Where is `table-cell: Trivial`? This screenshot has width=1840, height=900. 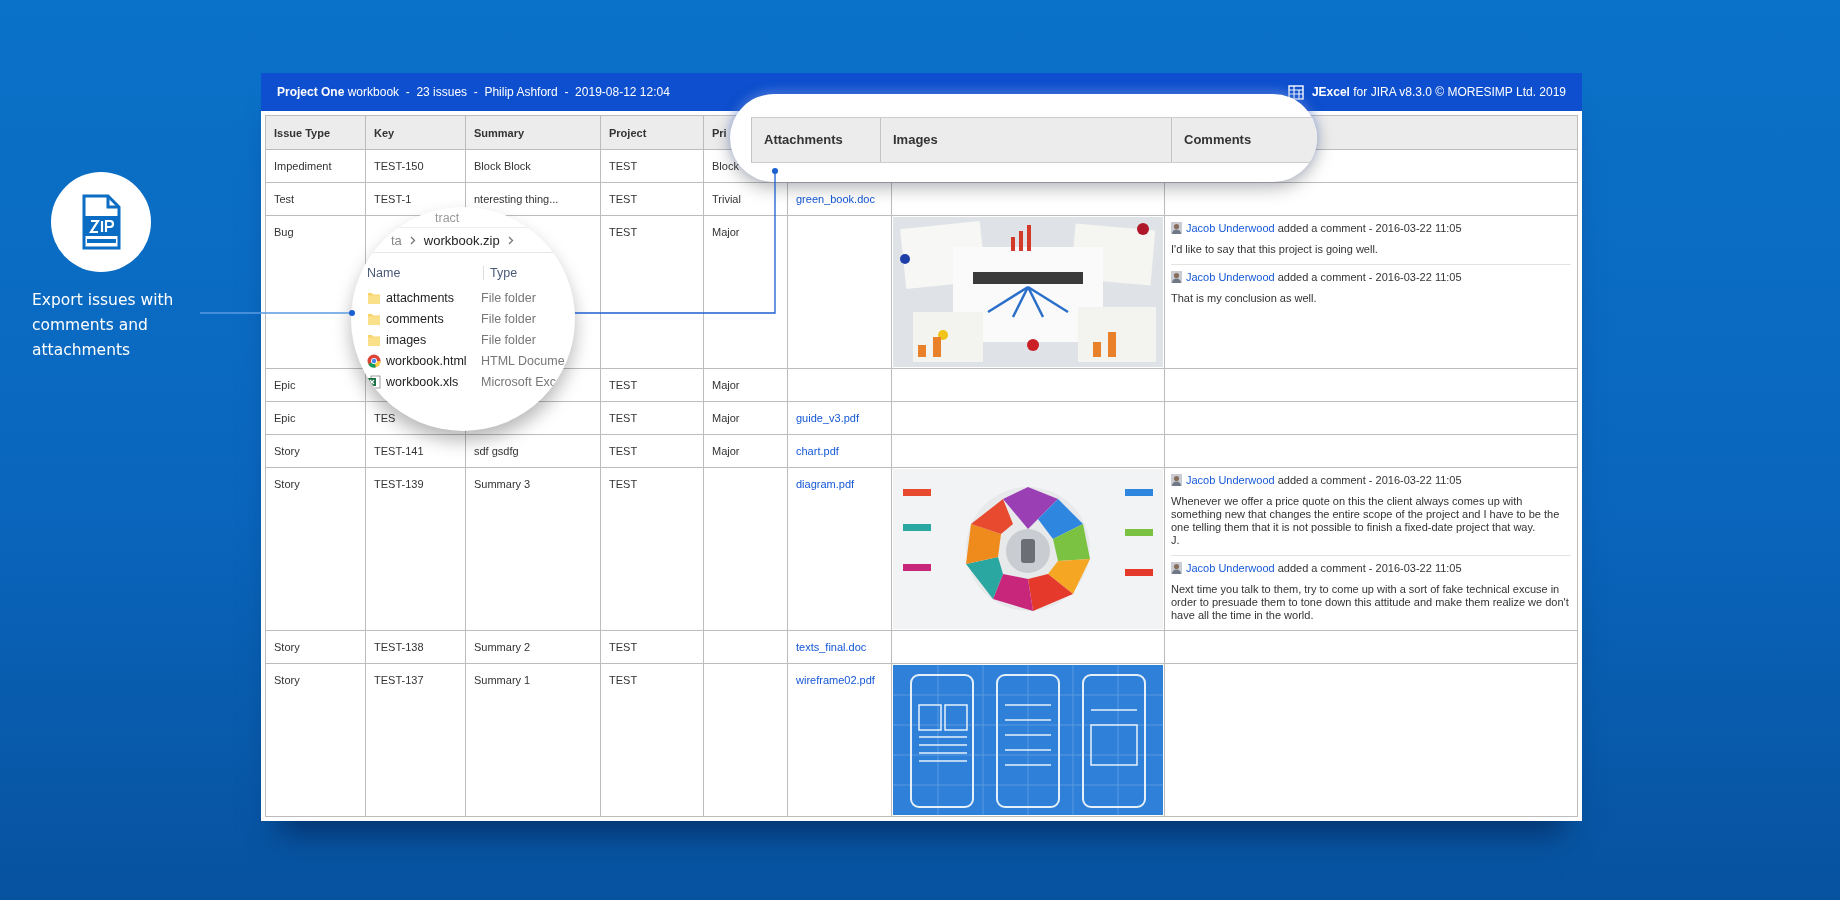 table-cell: Trivial is located at coordinates (745, 199).